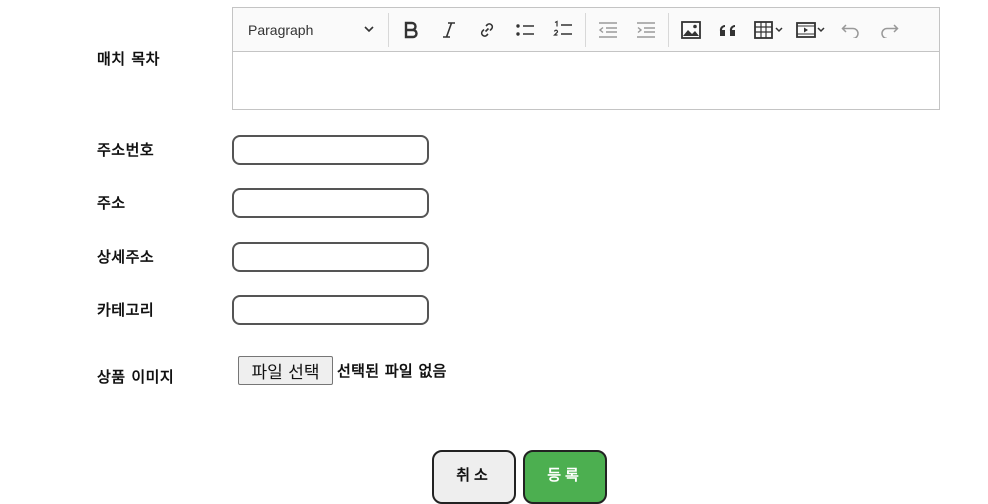 Image resolution: width=988 pixels, height=504 pixels. What do you see at coordinates (392, 371) in the screenshot?
I see `file-status-text: 선택된 파일 없음` at bounding box center [392, 371].